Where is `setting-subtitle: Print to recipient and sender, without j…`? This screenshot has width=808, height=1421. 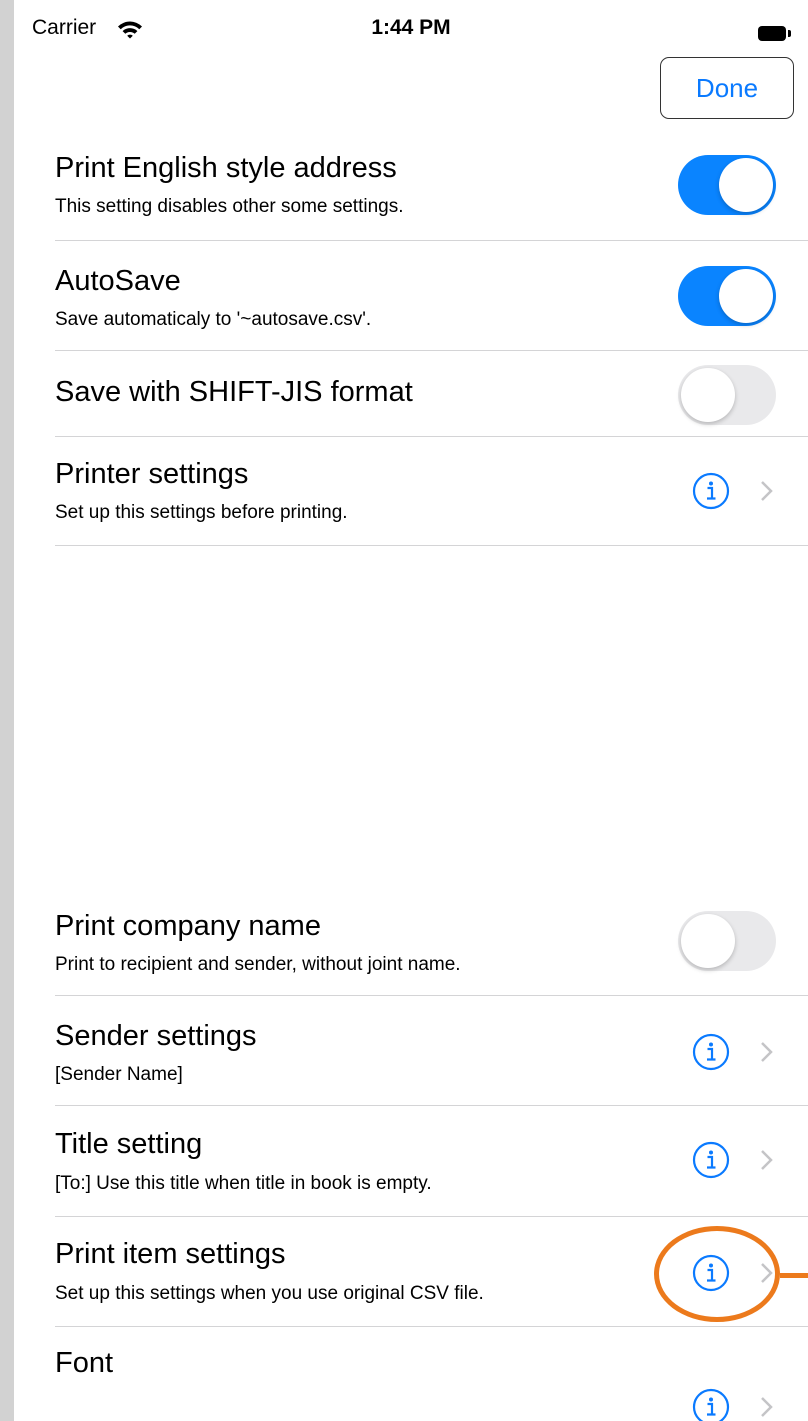
setting-subtitle: Print to recipient and sender, without j… is located at coordinates (258, 964).